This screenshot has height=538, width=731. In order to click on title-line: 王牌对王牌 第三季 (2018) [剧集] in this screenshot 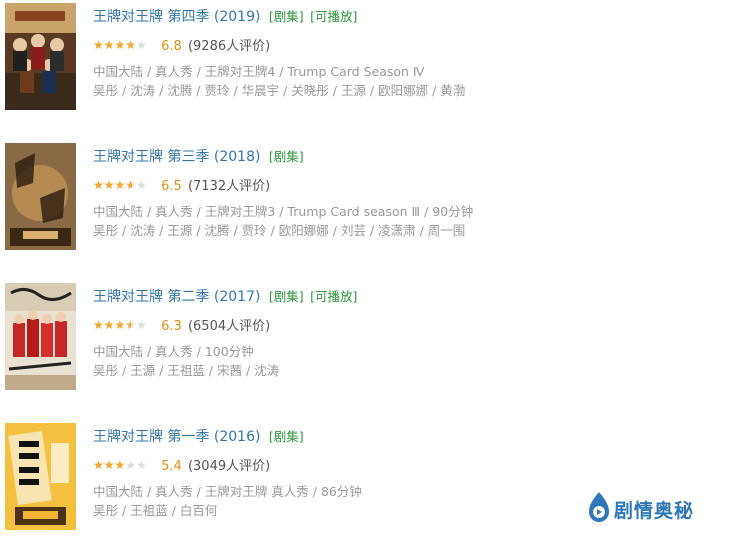, I will do `click(198, 157)`.